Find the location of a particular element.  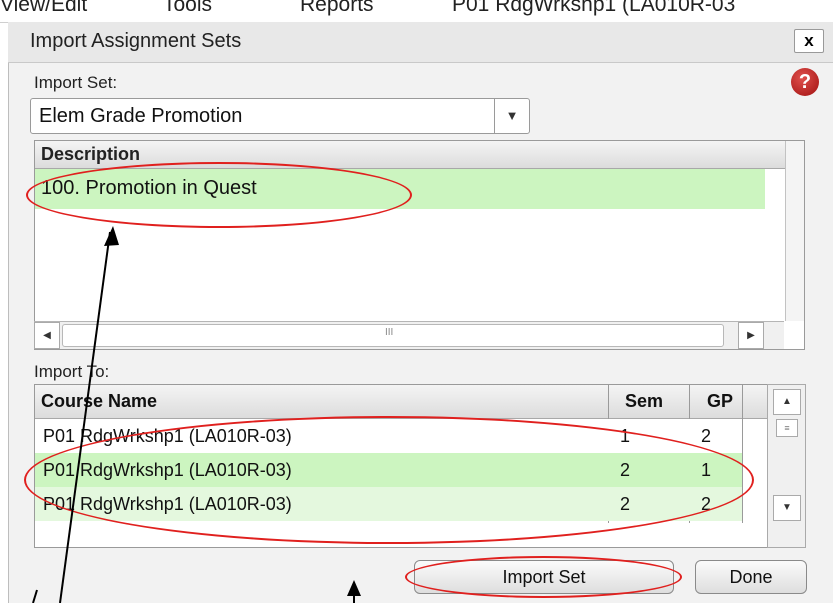

annotation-arrow-line is located at coordinates (85, 417).